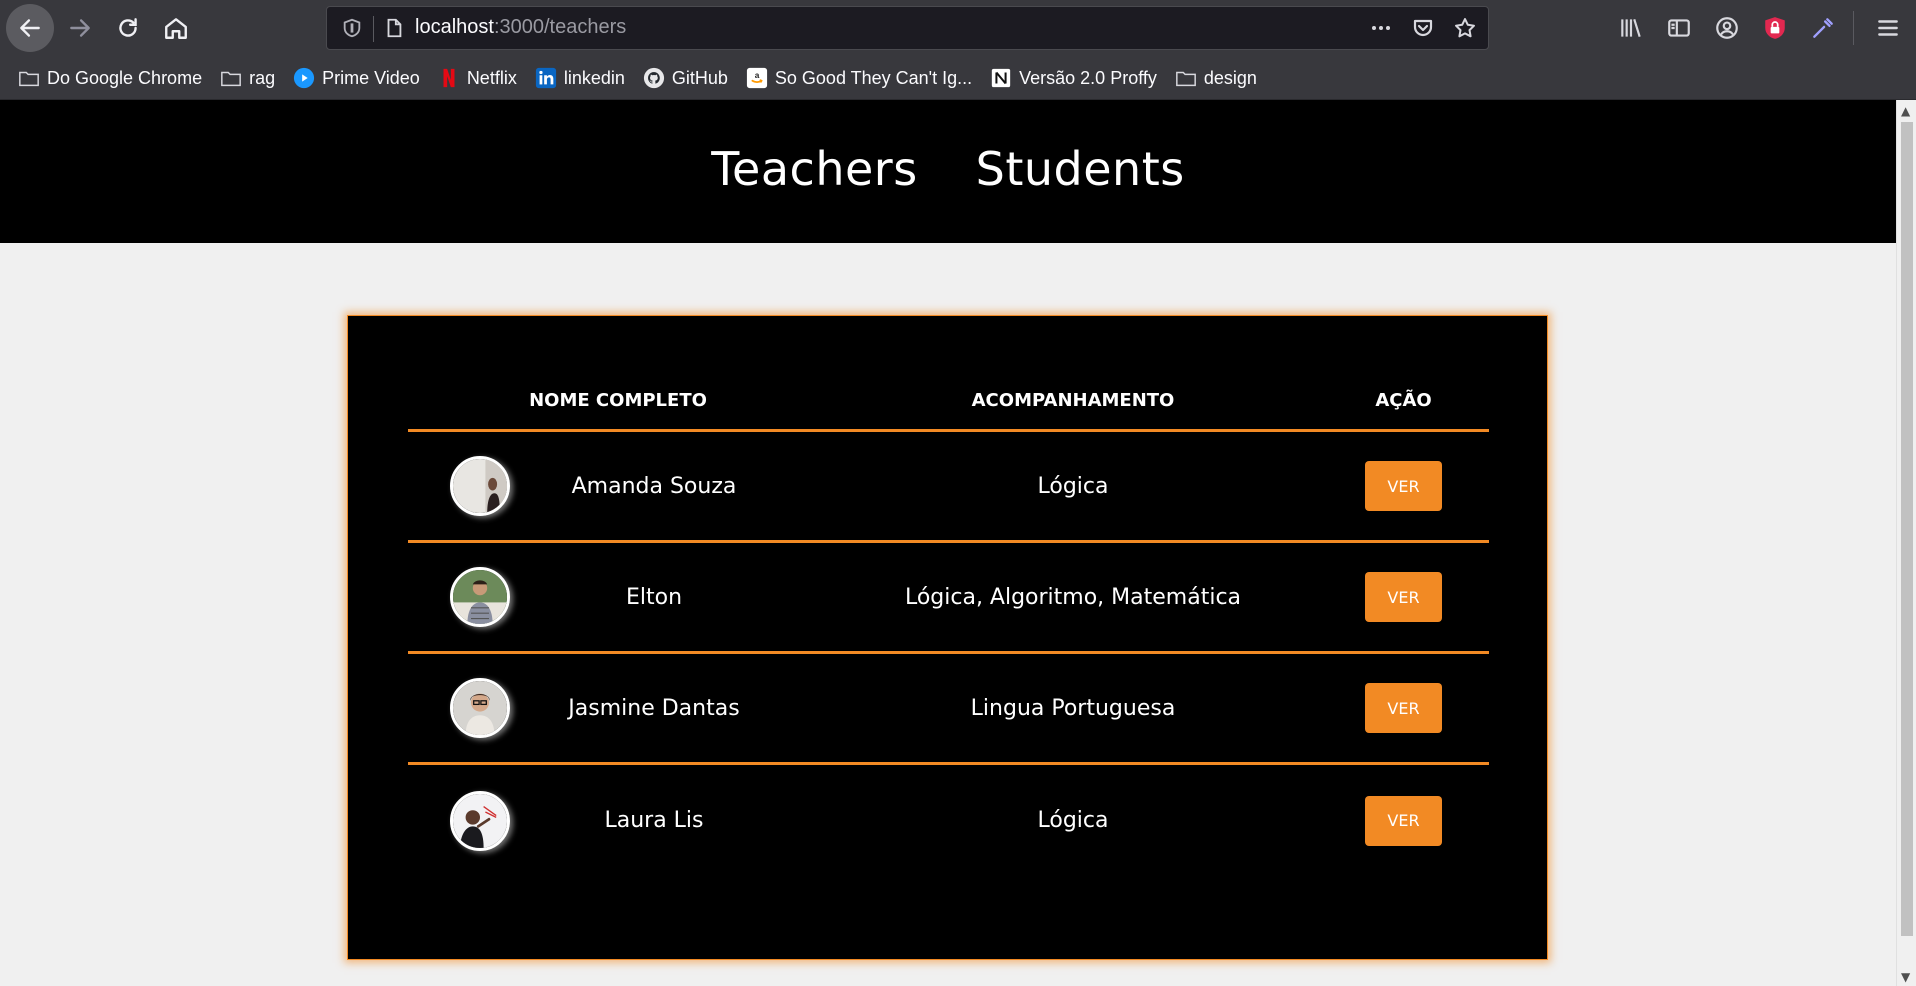 Image resolution: width=1916 pixels, height=986 pixels. I want to click on table-row: Laura Lis Lógica VER, so click(948, 820).